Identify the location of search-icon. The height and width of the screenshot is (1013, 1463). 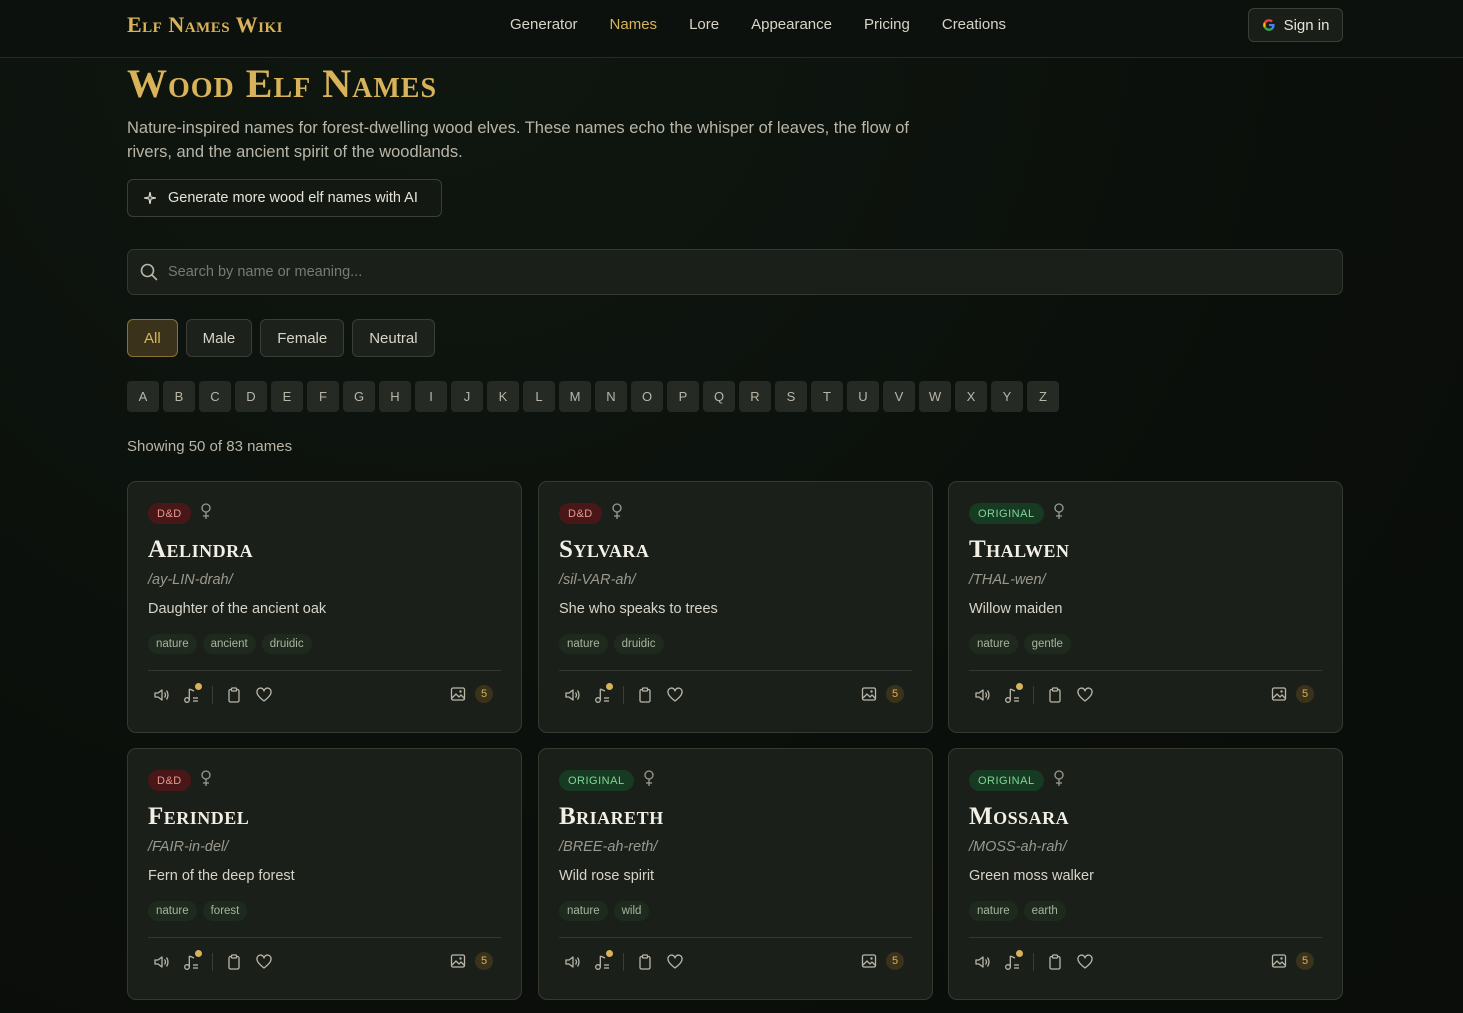
(149, 272).